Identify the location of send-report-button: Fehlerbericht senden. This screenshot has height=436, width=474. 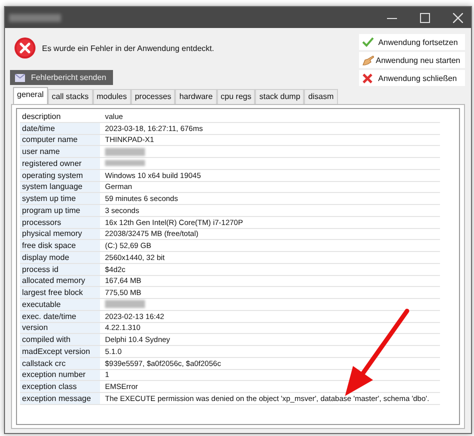
(62, 77).